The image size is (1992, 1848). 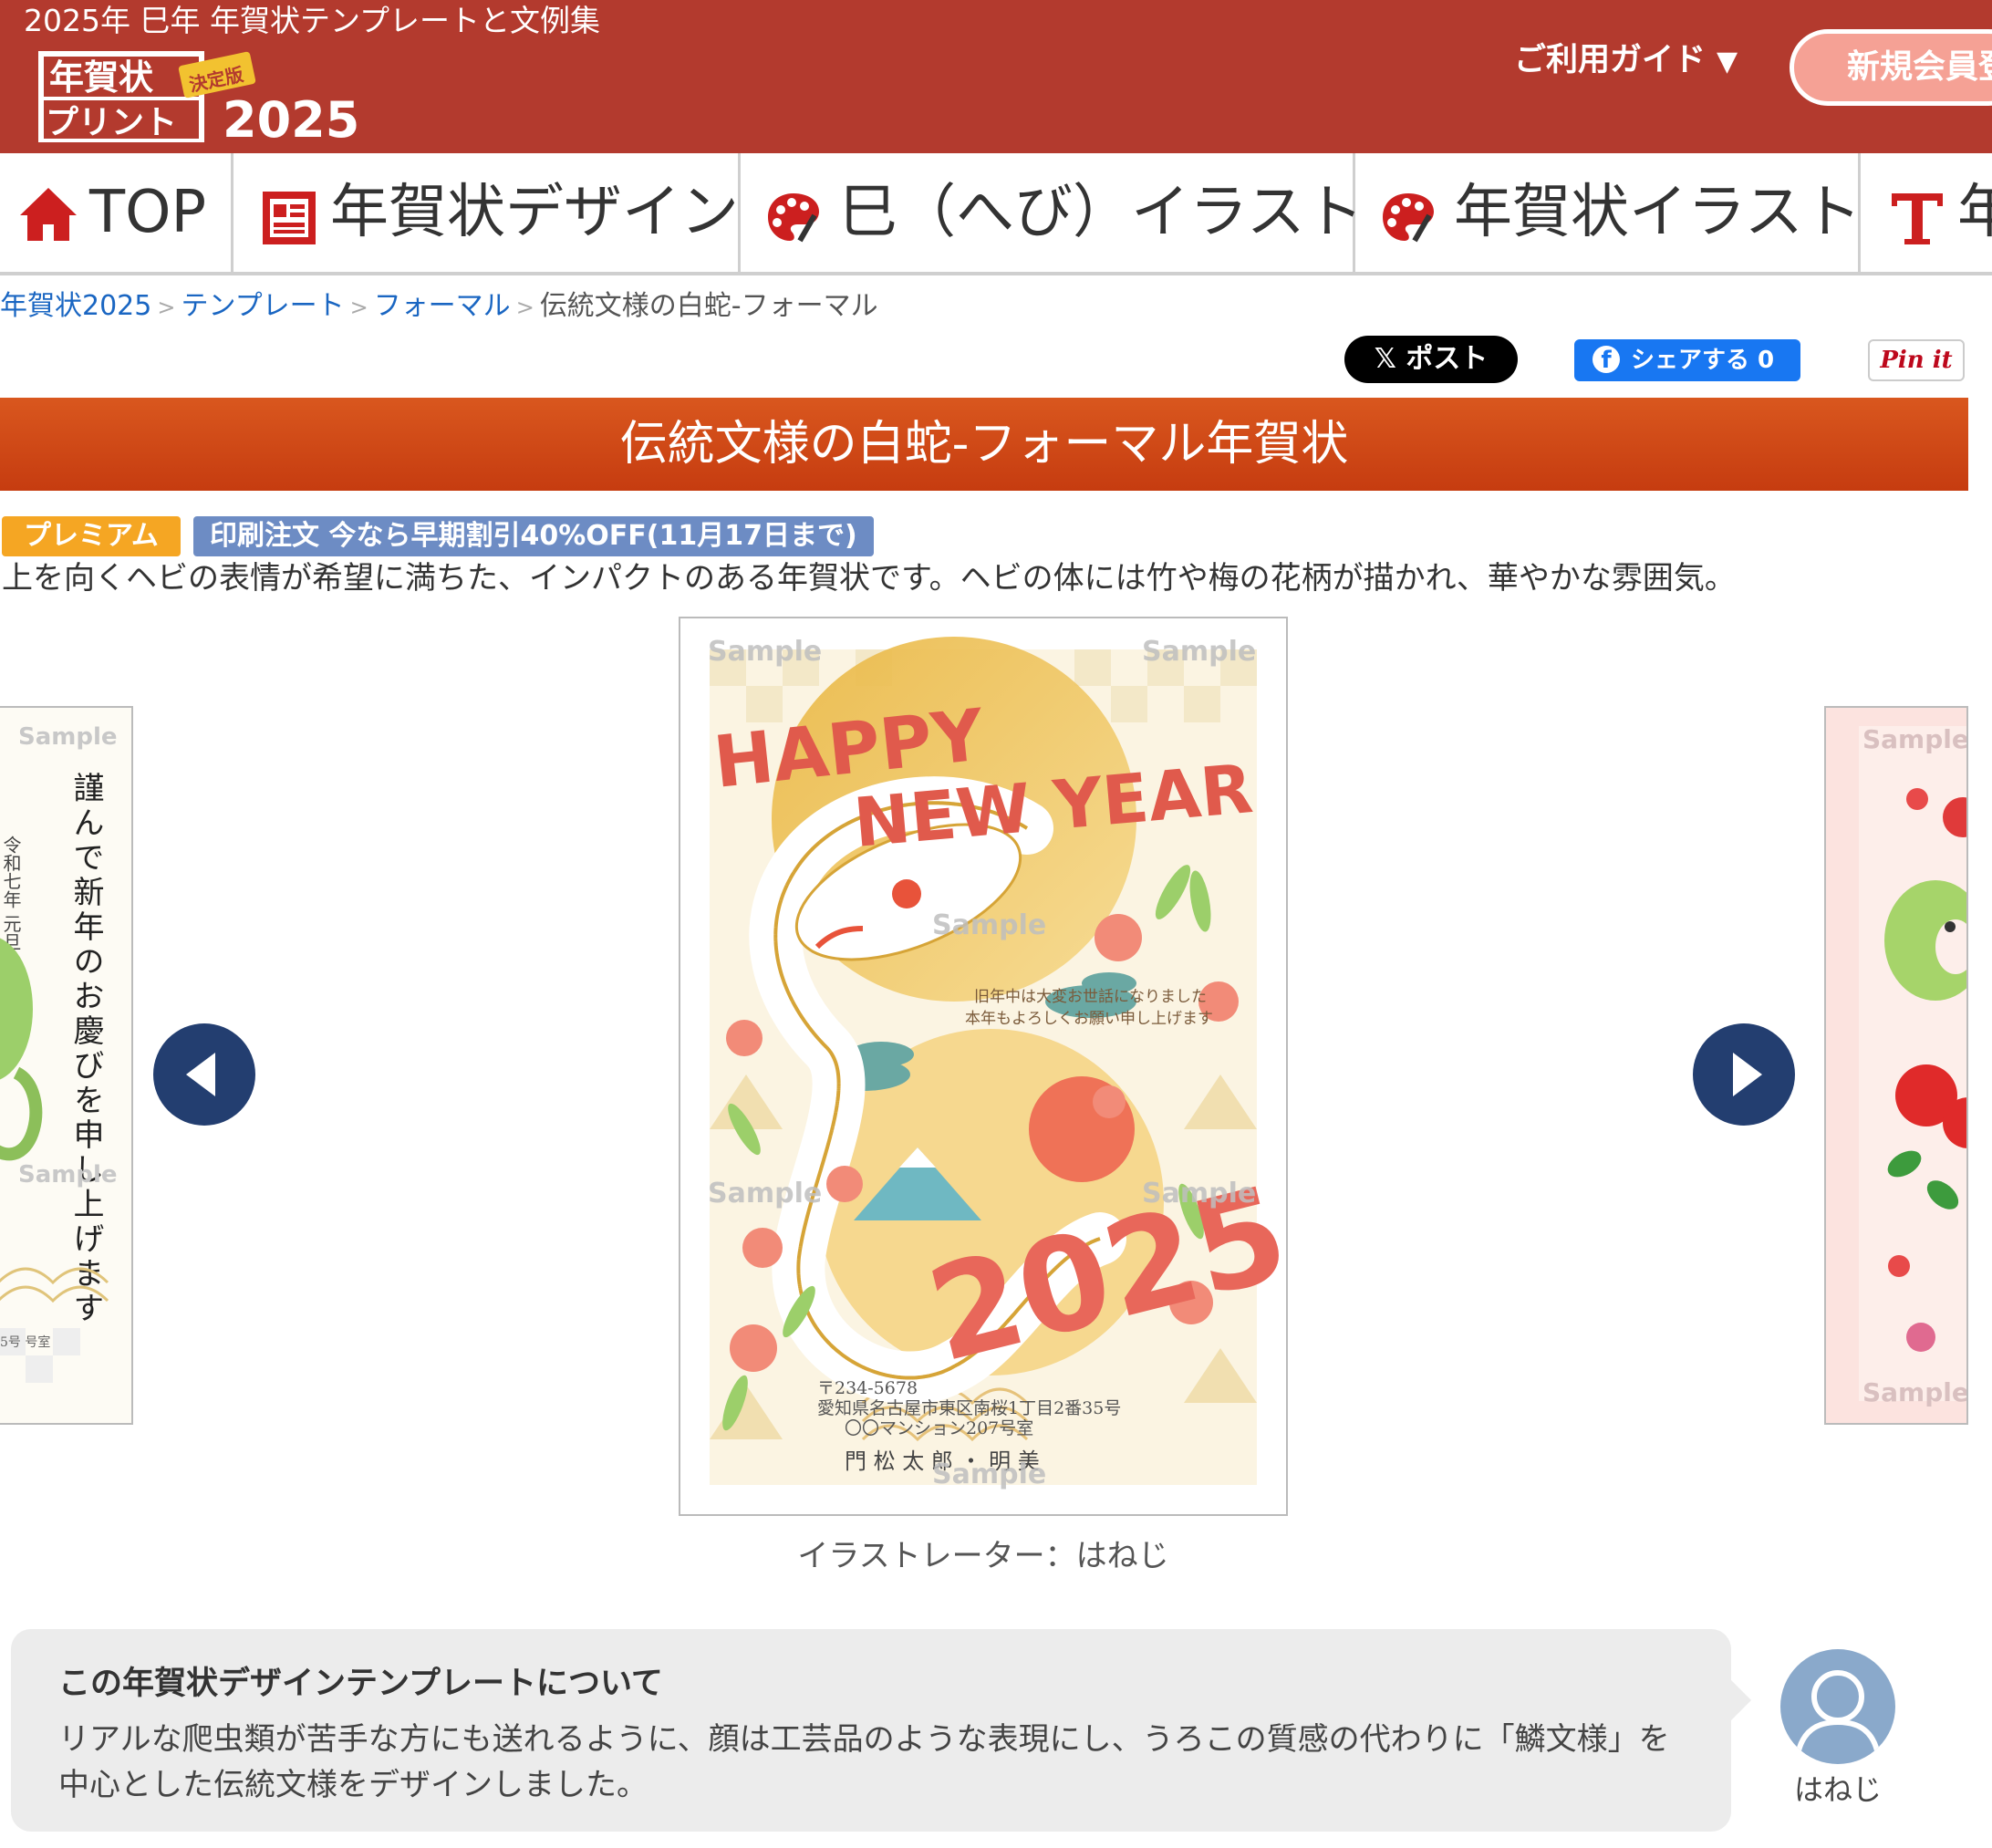 I want to click on next-design-thumbnail: Sample Sample, so click(x=1896, y=1065).